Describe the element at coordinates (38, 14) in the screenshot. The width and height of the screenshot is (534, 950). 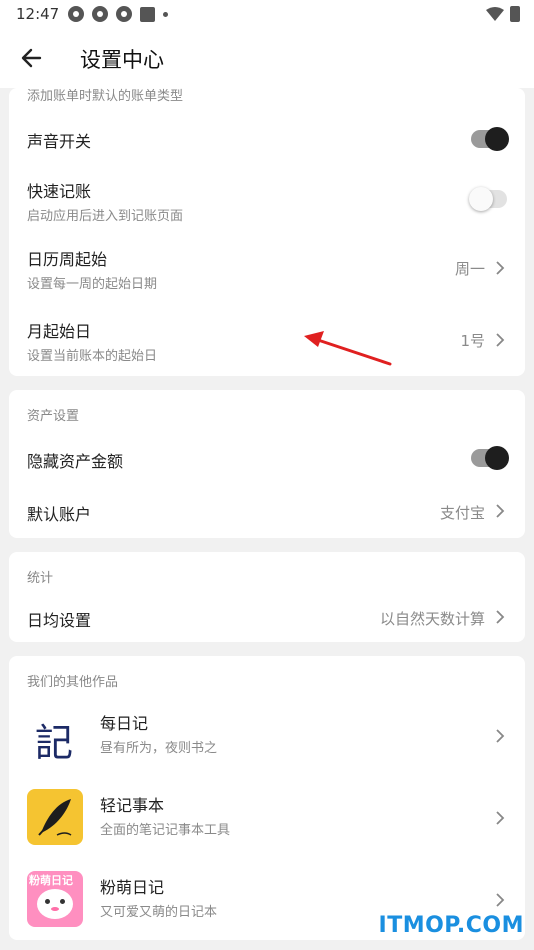
I see `status-time: 12:47` at that location.